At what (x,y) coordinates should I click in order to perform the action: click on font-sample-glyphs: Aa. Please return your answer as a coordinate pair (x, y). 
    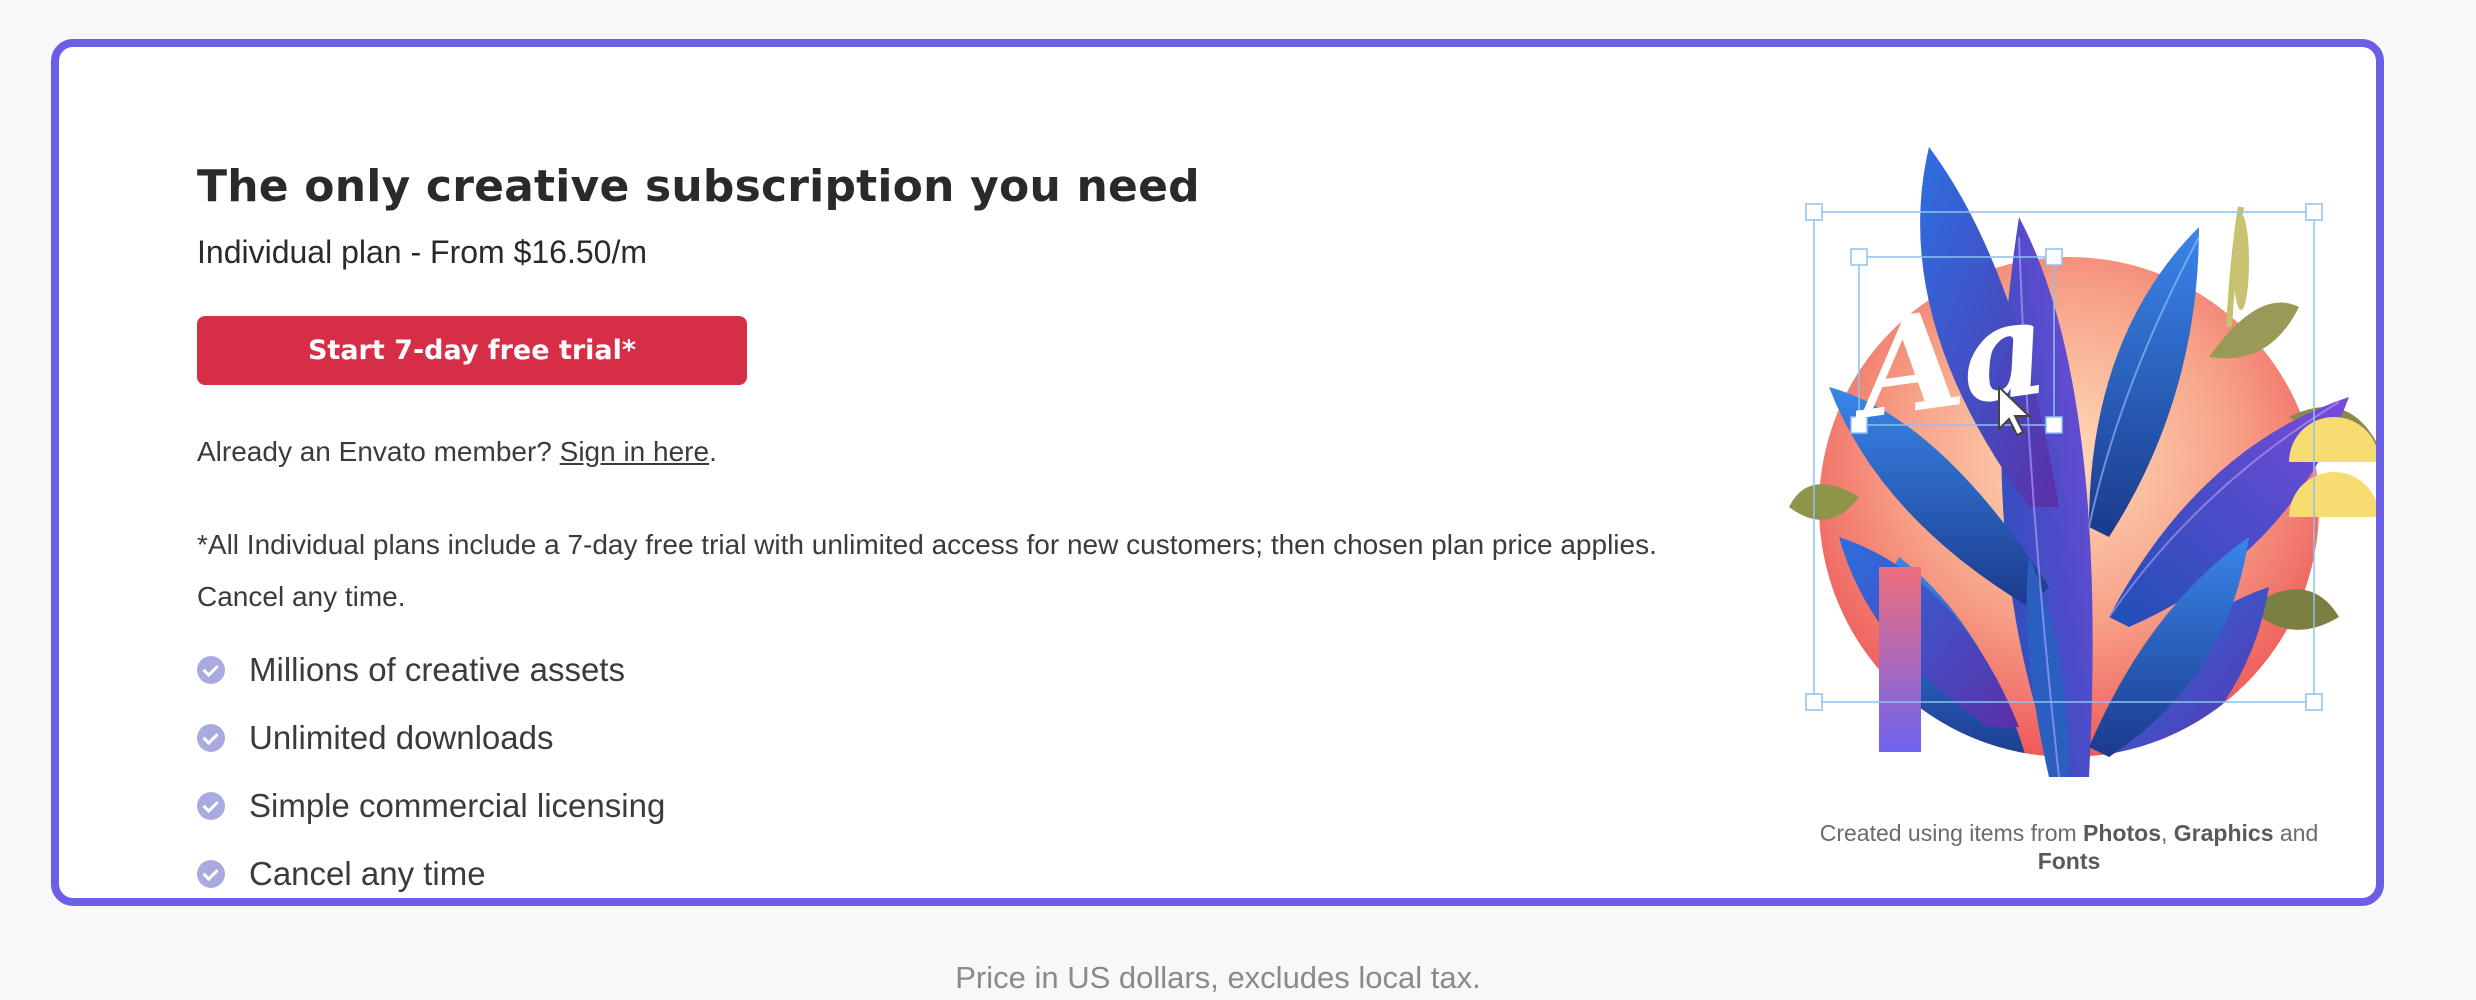
    Looking at the image, I should click on (1947, 359).